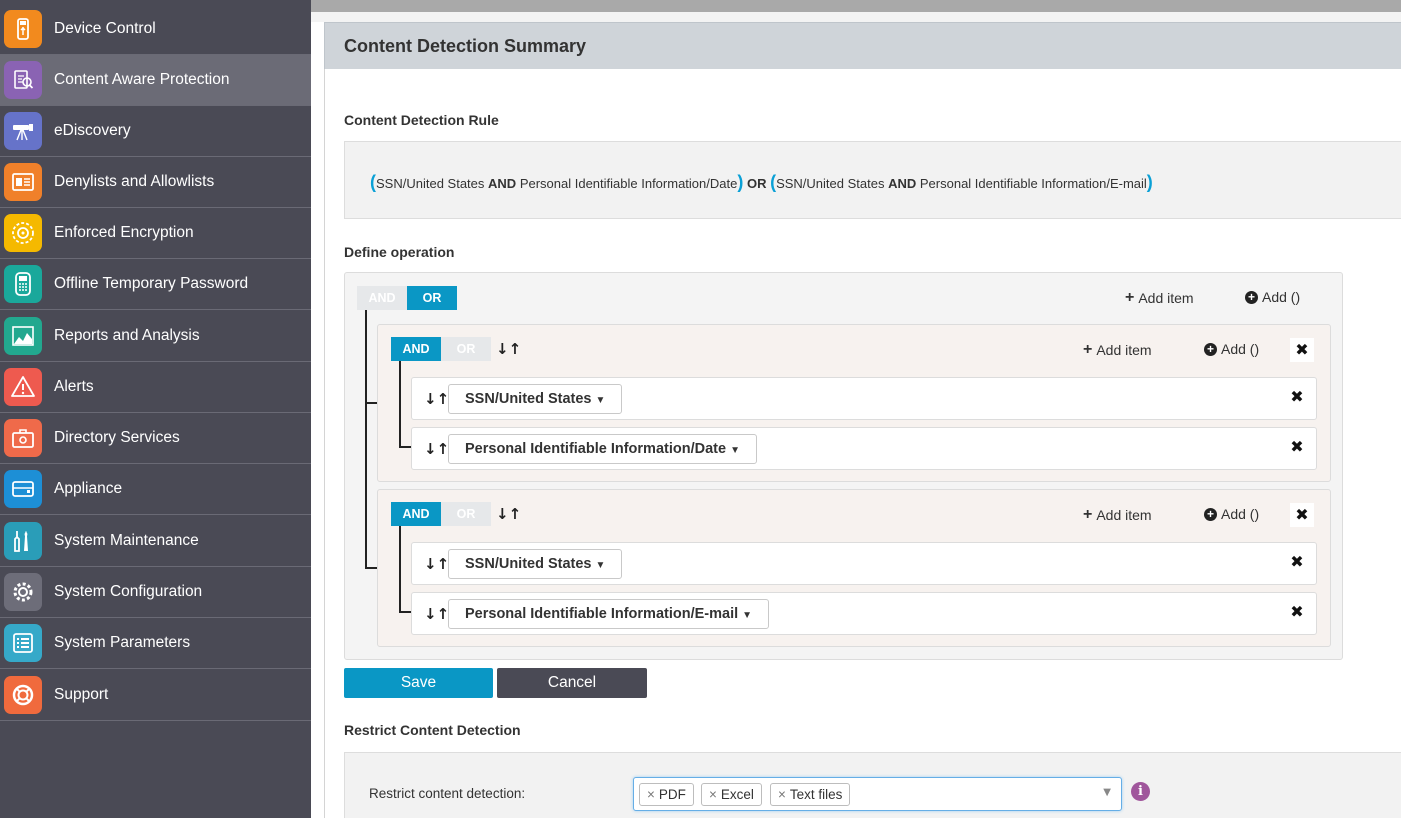 This screenshot has width=1401, height=818. I want to click on condition-dropdown: Personal Identifiable Information/Date ▼, so click(602, 449).